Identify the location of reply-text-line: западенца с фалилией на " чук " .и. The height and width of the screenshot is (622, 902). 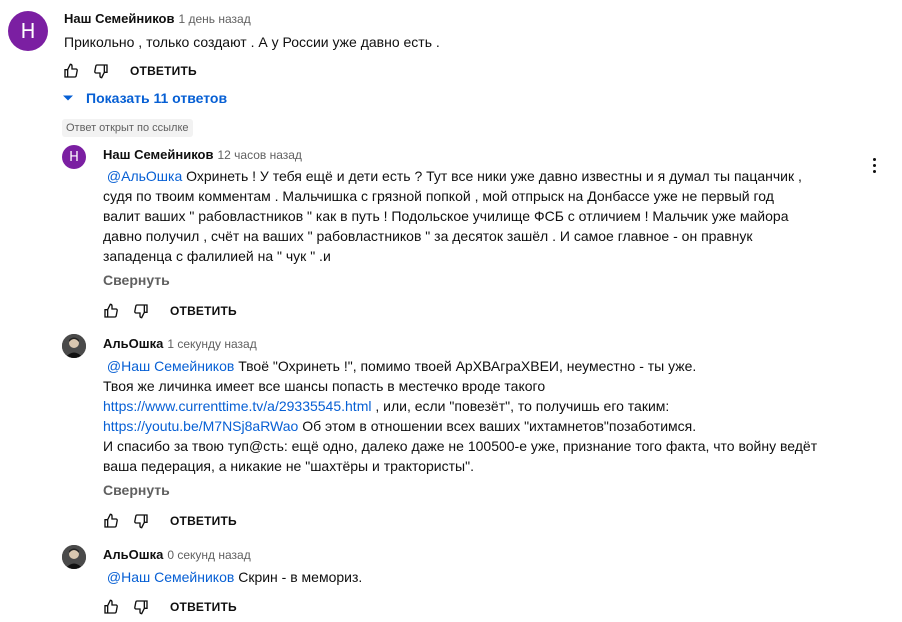
(217, 256).